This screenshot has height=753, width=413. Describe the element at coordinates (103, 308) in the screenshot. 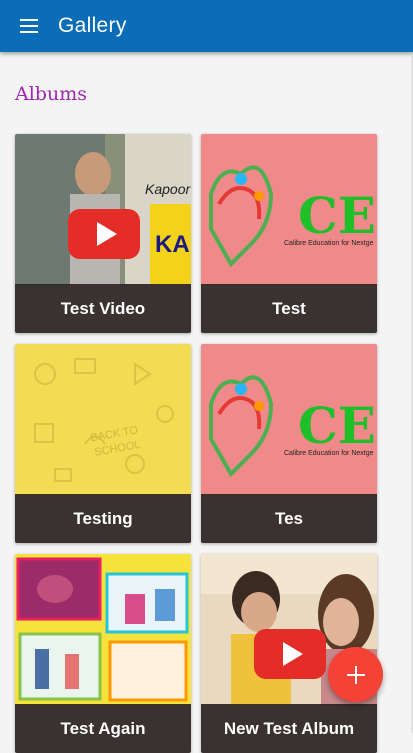

I see `album-label: Test Video` at that location.